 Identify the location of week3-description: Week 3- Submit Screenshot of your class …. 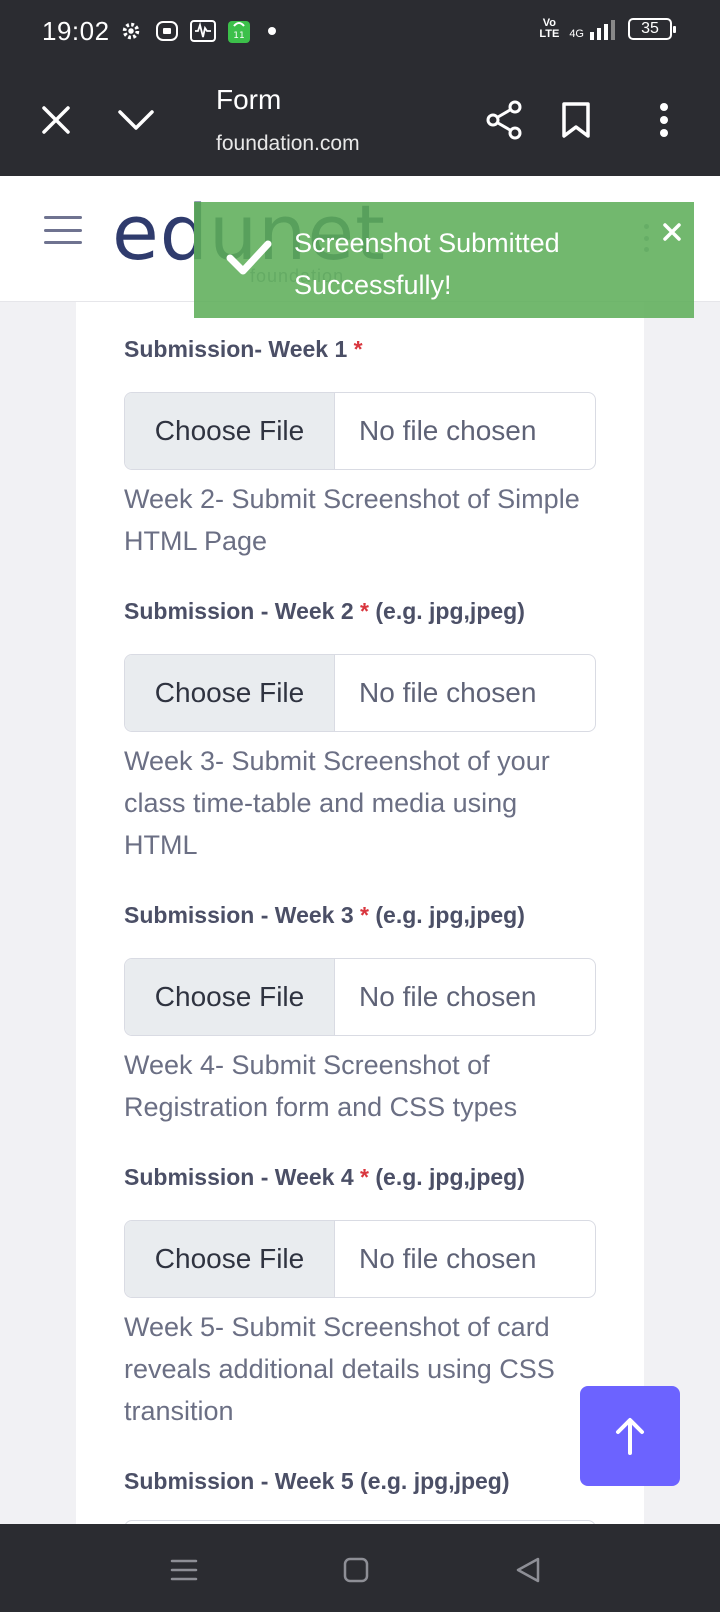
(337, 803).